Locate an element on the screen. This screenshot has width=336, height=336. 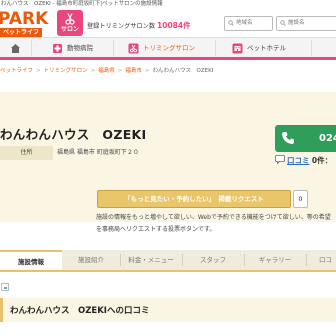
address-label: 住所 is located at coordinates (26, 153).